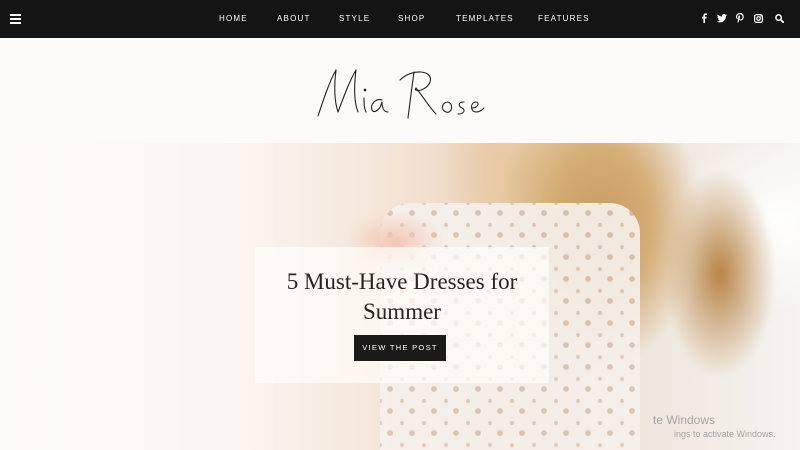 The image size is (800, 450). I want to click on twitter-icon, so click(722, 18).